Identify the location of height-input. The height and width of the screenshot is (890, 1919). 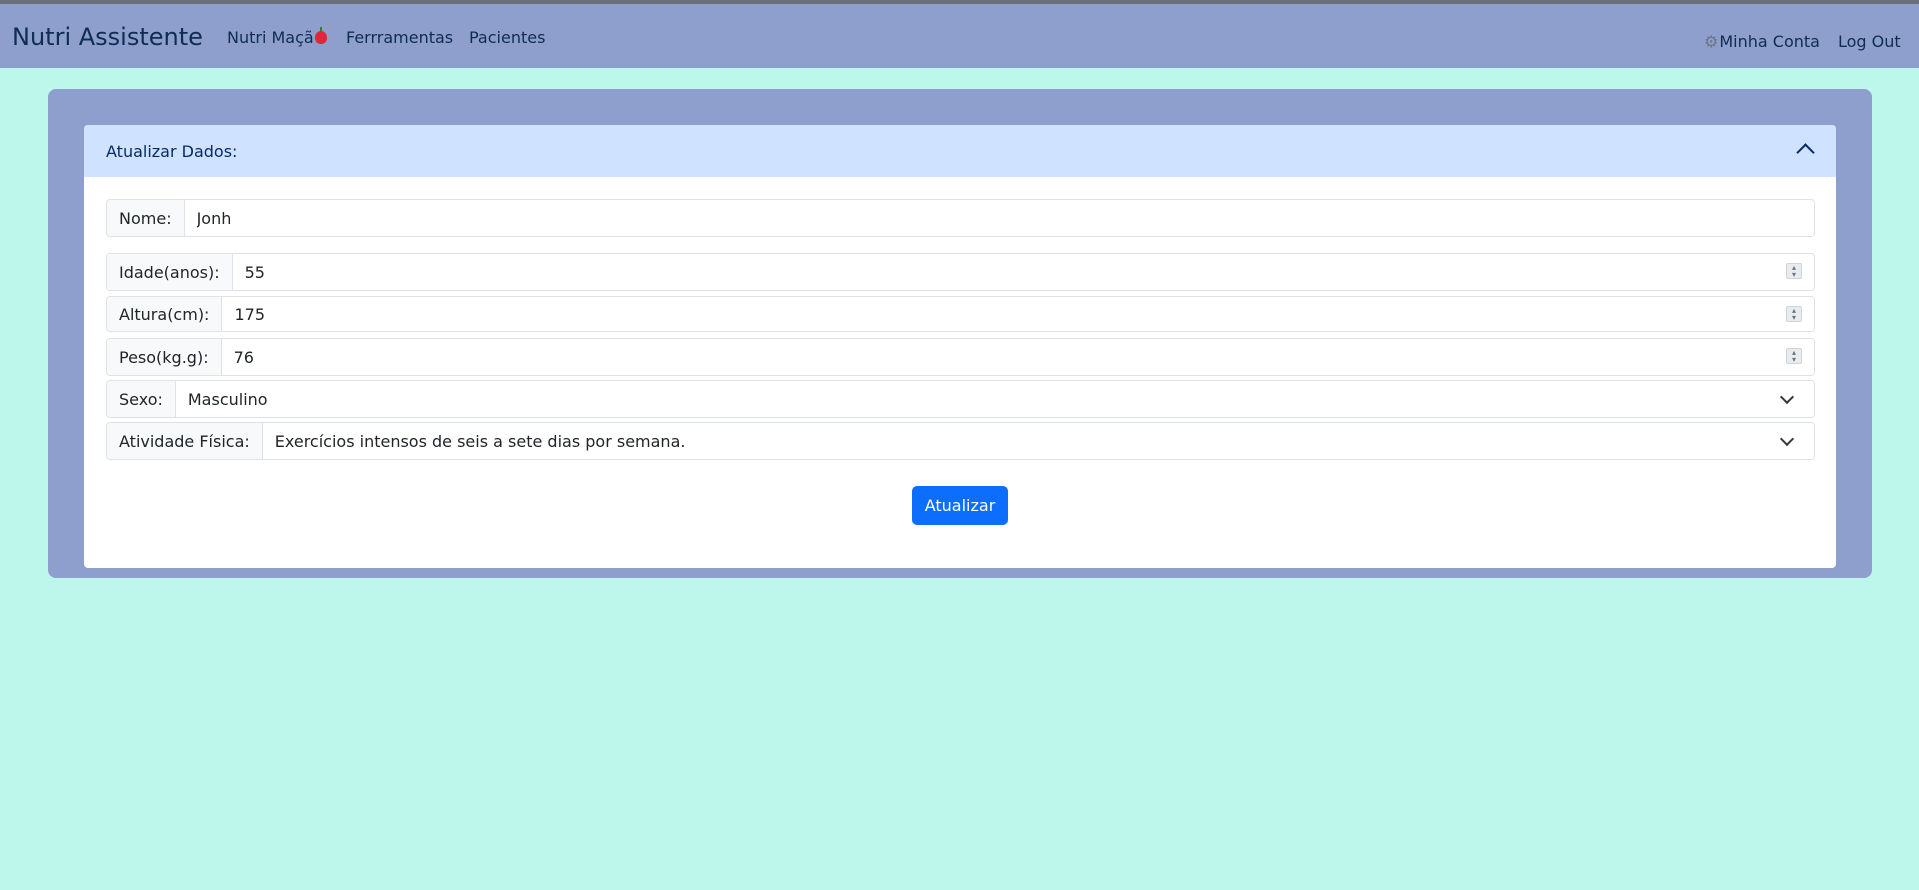
(1024, 314).